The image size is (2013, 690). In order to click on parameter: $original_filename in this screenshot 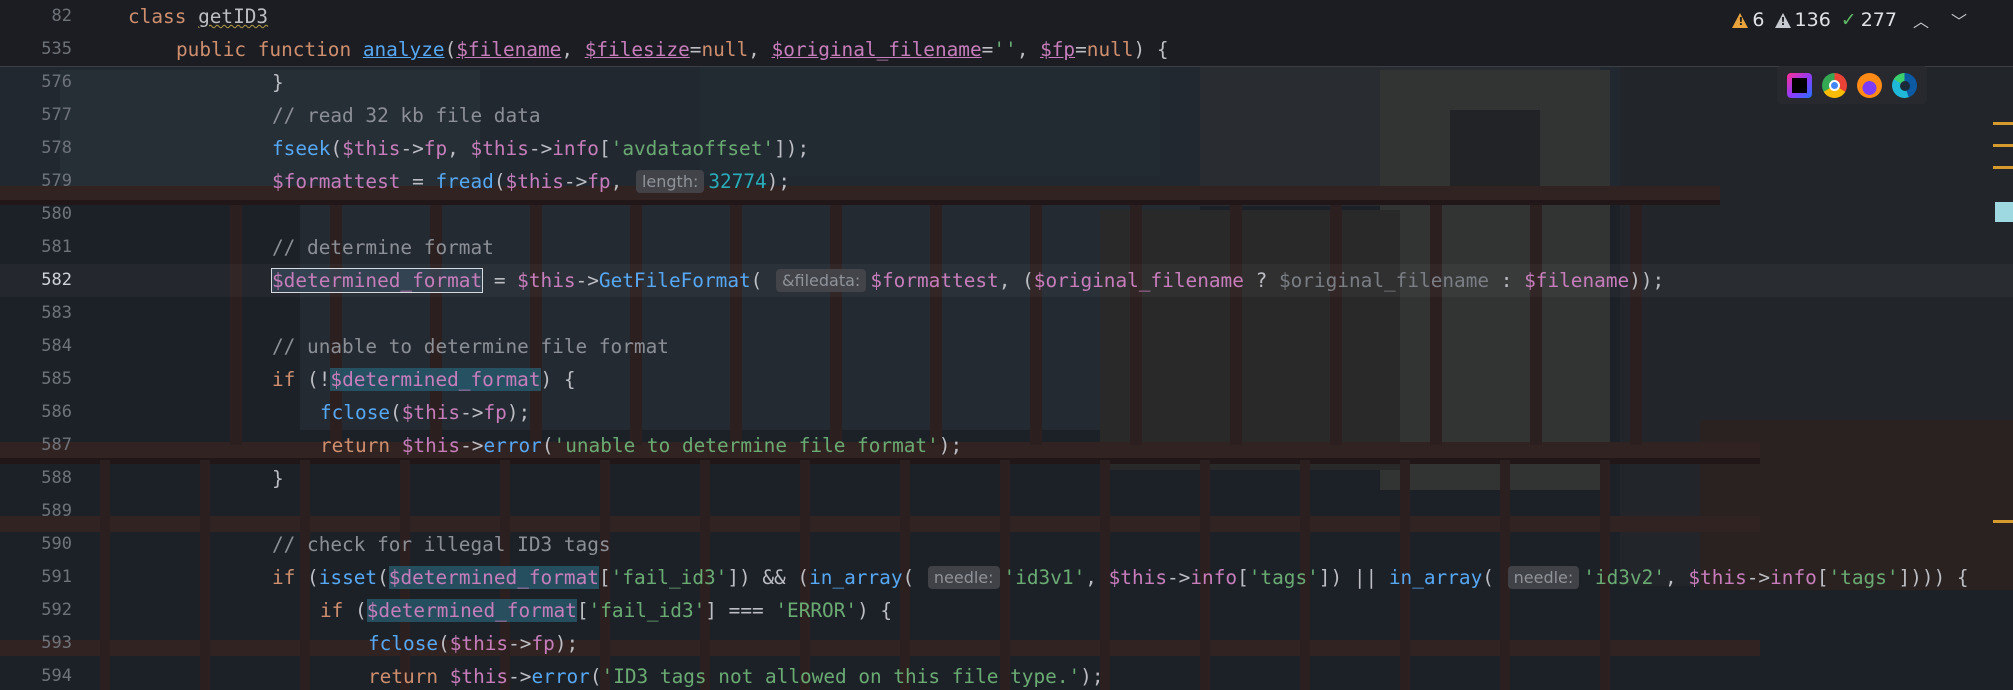, I will do `click(876, 49)`.